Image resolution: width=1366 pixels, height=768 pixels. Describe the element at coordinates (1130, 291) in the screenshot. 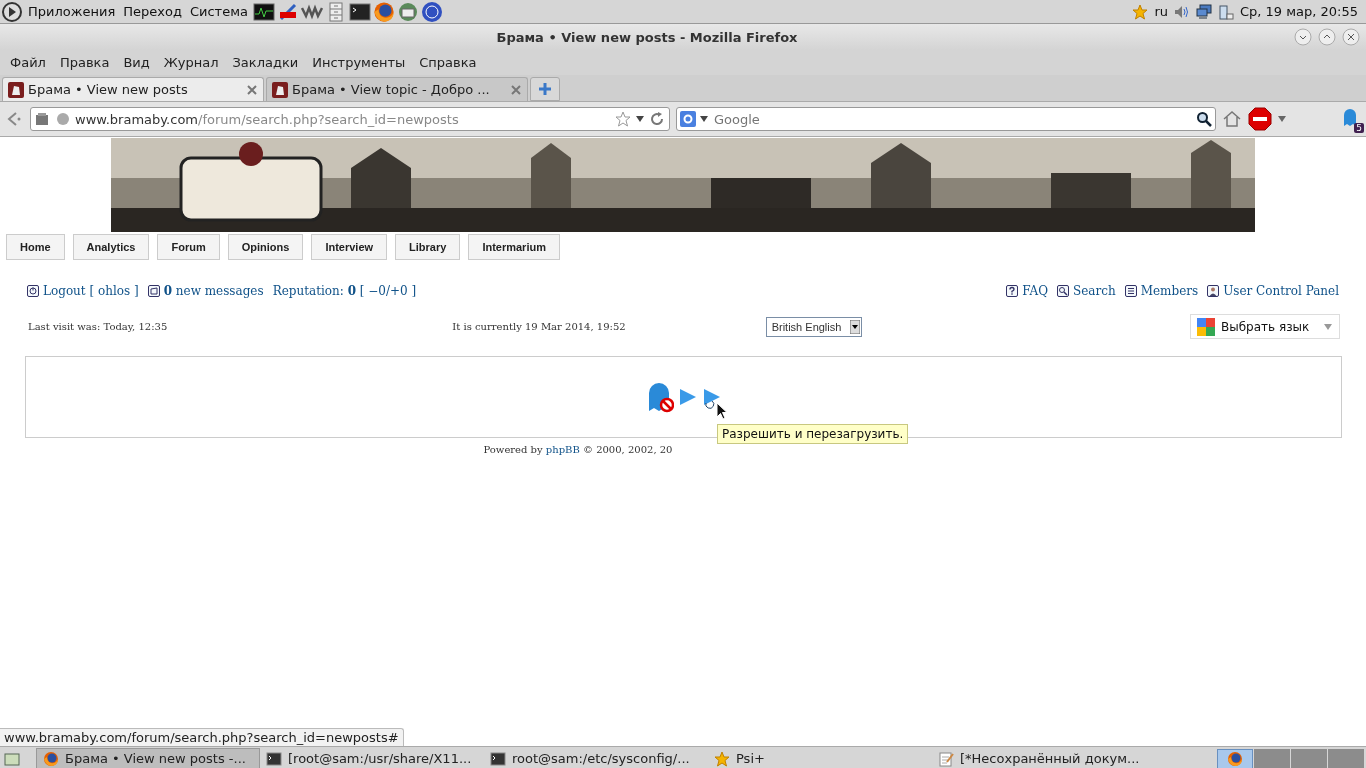

I see `list-icon` at that location.